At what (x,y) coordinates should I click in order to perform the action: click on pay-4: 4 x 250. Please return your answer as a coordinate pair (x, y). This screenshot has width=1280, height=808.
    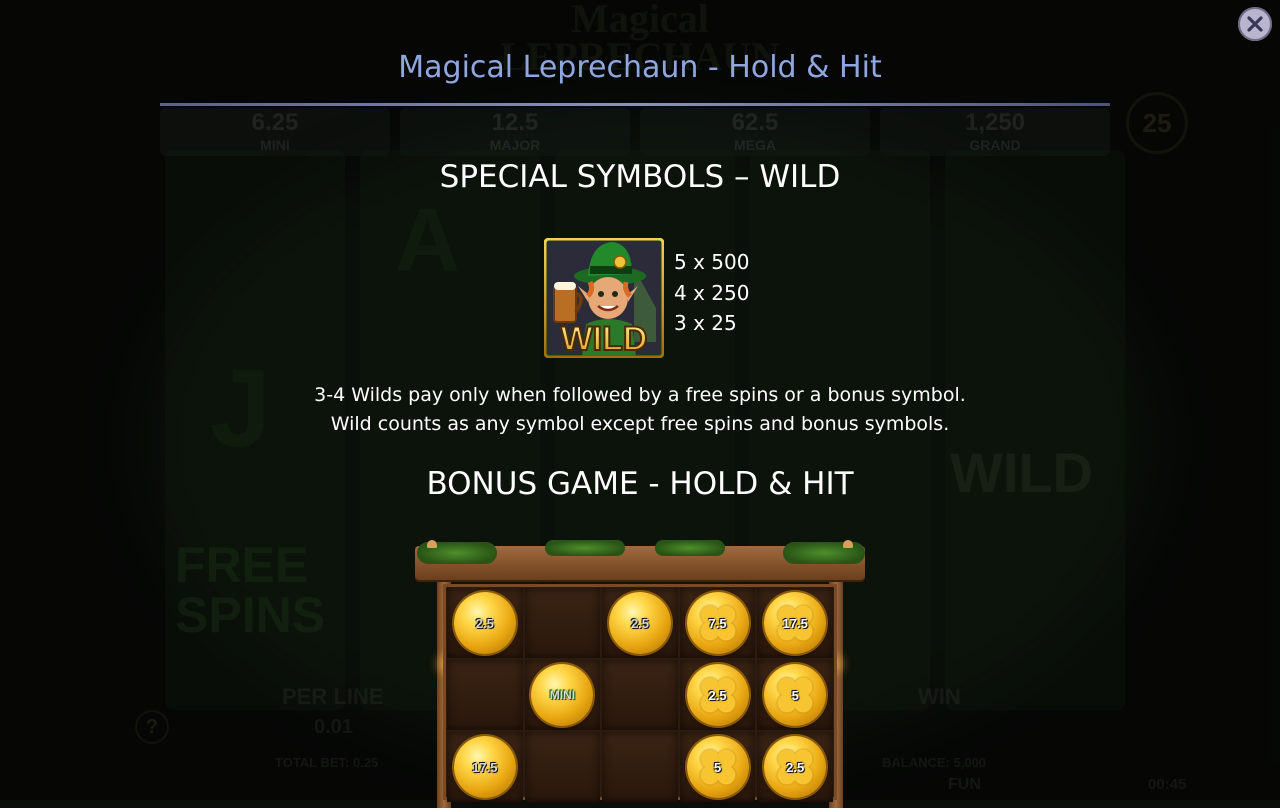
    Looking at the image, I should click on (712, 292).